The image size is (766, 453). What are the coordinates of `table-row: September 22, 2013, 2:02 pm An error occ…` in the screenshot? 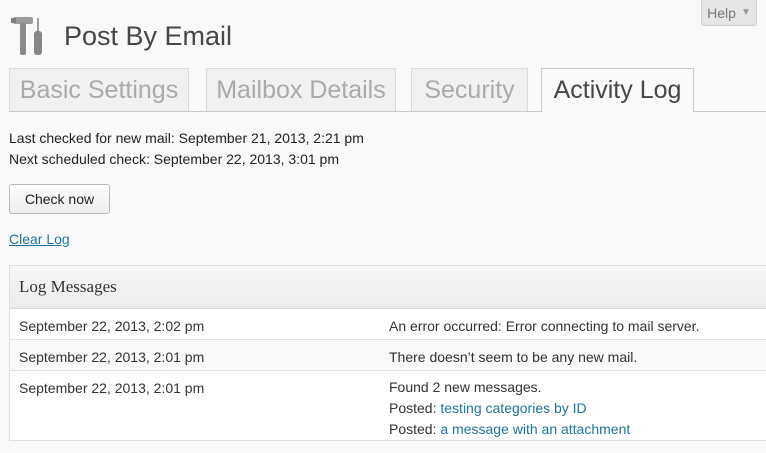 It's located at (388, 324).